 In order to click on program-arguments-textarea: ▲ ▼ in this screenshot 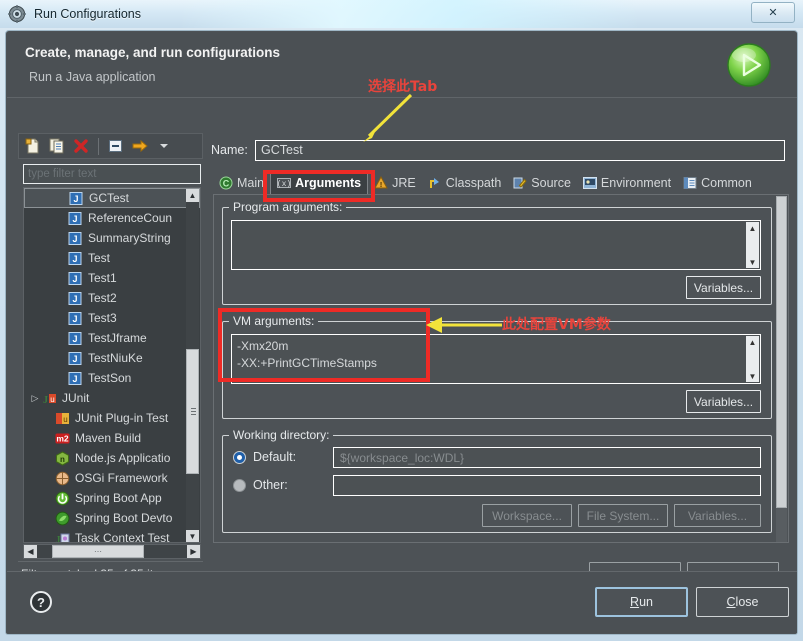, I will do `click(496, 245)`.